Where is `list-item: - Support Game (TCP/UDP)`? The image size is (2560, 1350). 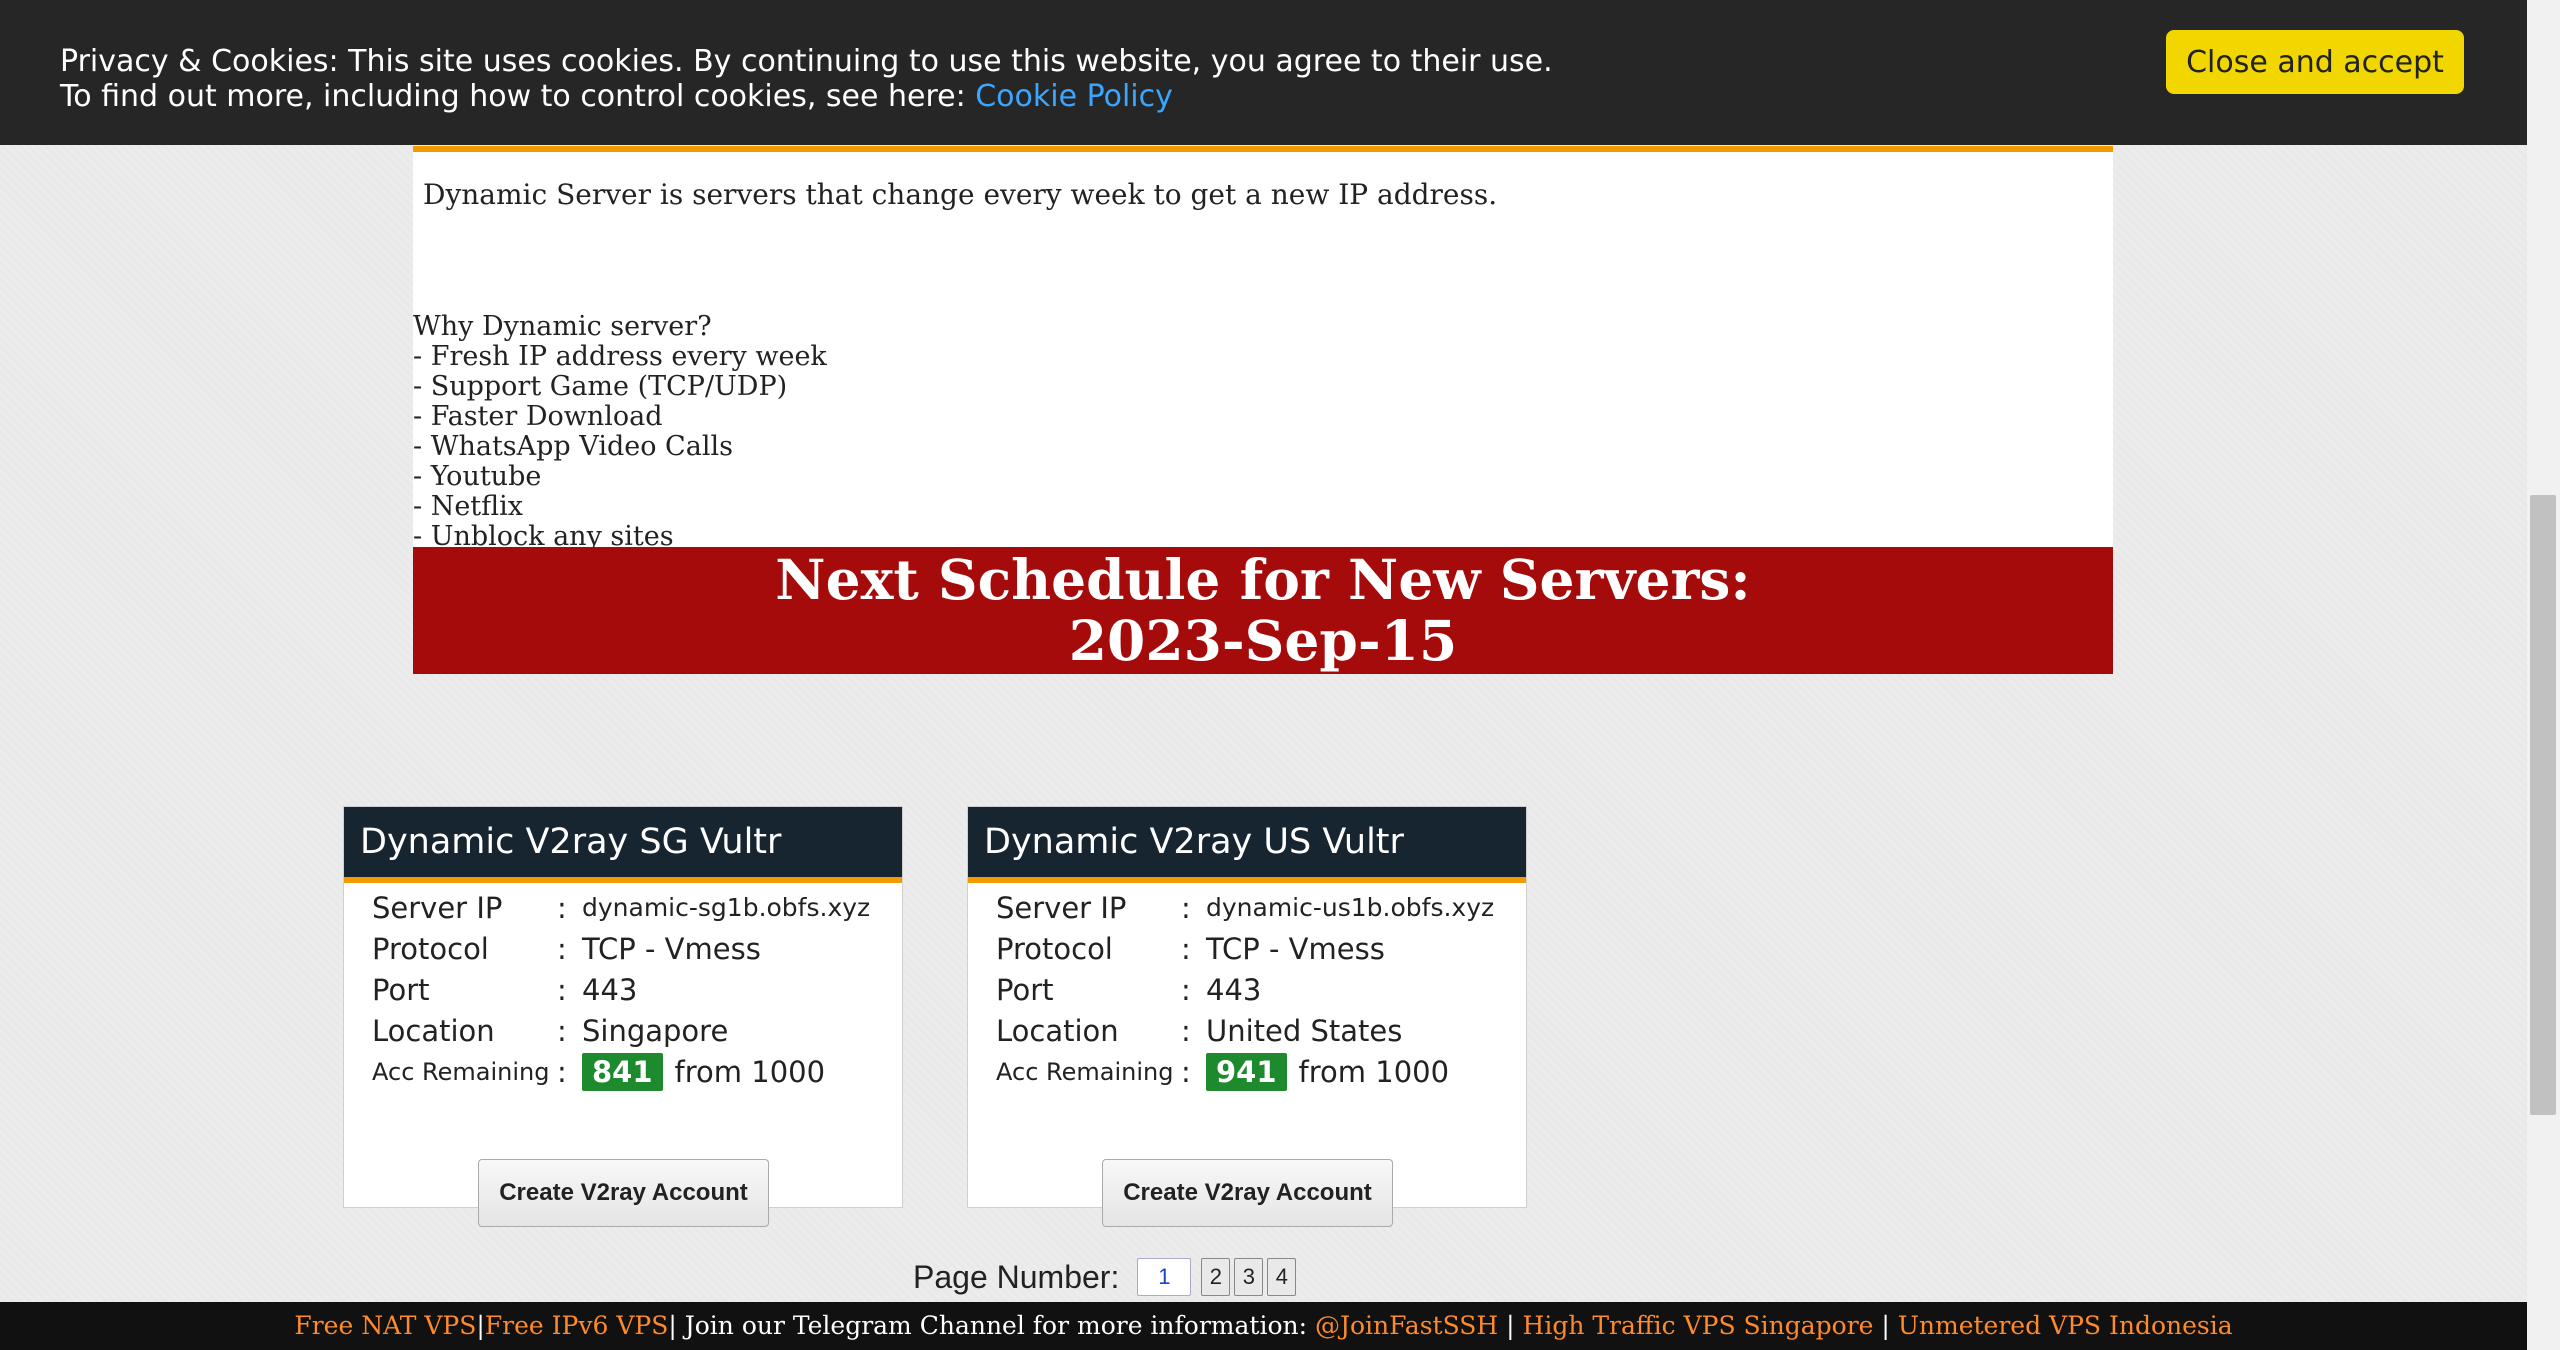
list-item: - Support Game (TCP/UDP) is located at coordinates (600, 386).